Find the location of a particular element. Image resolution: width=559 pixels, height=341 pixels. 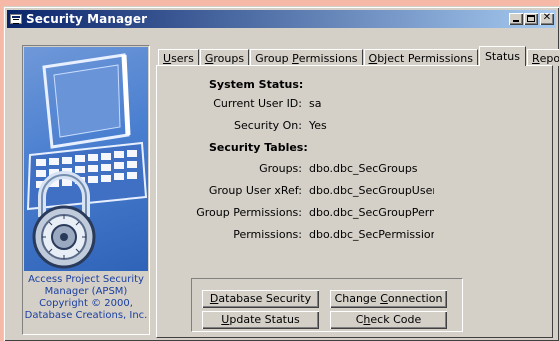

tab-group-permissions-pre: Group is located at coordinates (274, 58).